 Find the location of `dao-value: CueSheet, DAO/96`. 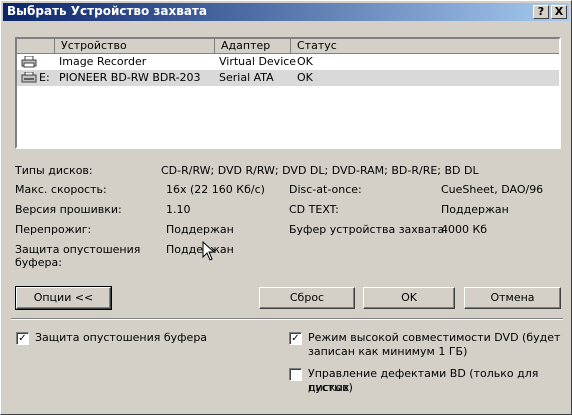

dao-value: CueSheet, DAO/96 is located at coordinates (492, 189).